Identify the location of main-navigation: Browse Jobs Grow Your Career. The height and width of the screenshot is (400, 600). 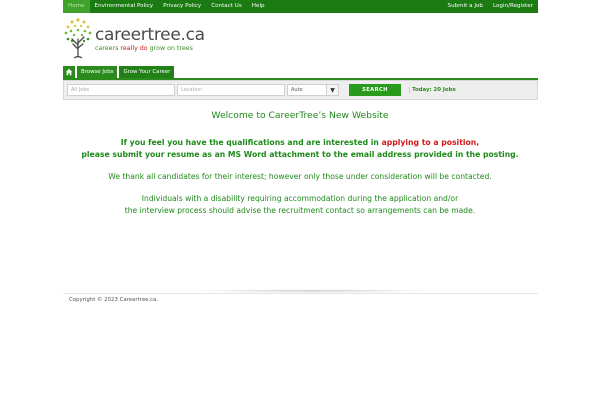
(300, 73).